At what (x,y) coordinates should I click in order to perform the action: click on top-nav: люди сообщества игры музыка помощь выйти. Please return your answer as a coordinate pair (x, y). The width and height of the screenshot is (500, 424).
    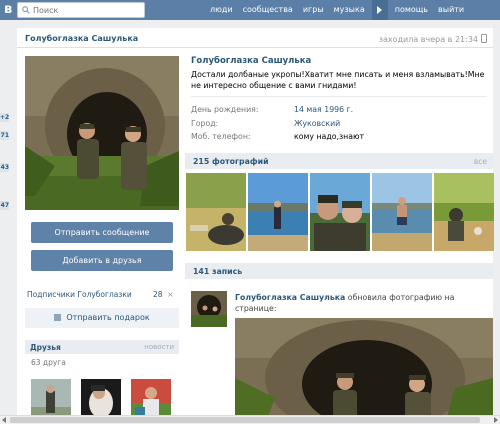
    Looking at the image, I should click on (337, 10).